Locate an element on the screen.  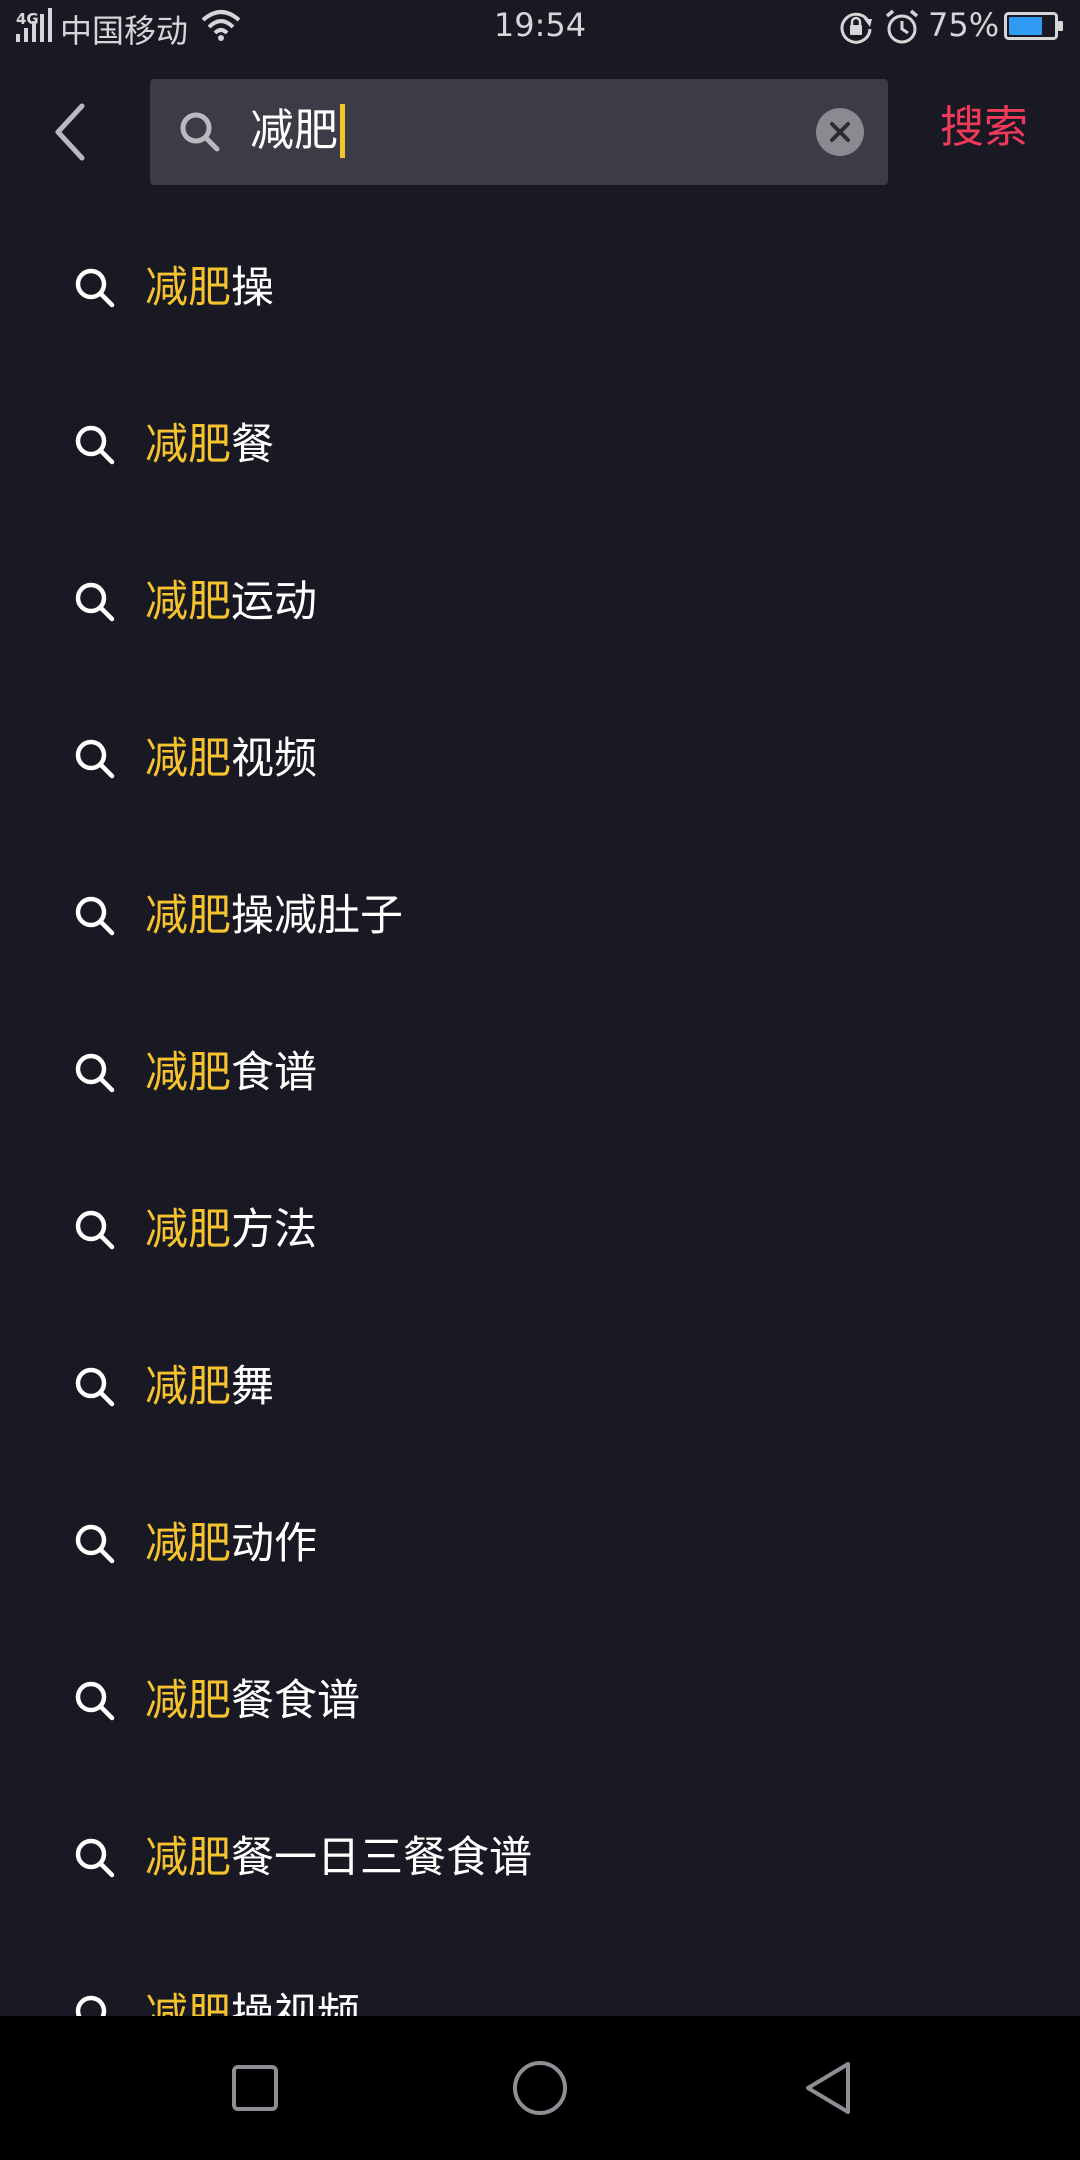
suggestion-label: 减肥操 is located at coordinates (209, 288).